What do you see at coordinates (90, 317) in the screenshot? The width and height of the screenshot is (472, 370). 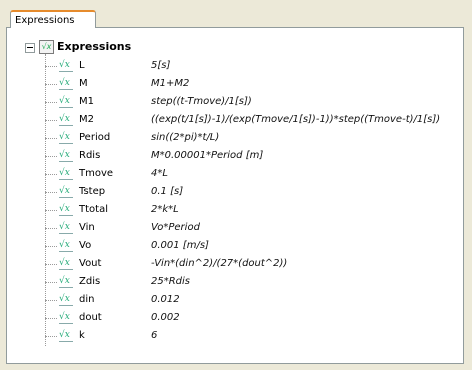 I see `expression-name: dout` at bounding box center [90, 317].